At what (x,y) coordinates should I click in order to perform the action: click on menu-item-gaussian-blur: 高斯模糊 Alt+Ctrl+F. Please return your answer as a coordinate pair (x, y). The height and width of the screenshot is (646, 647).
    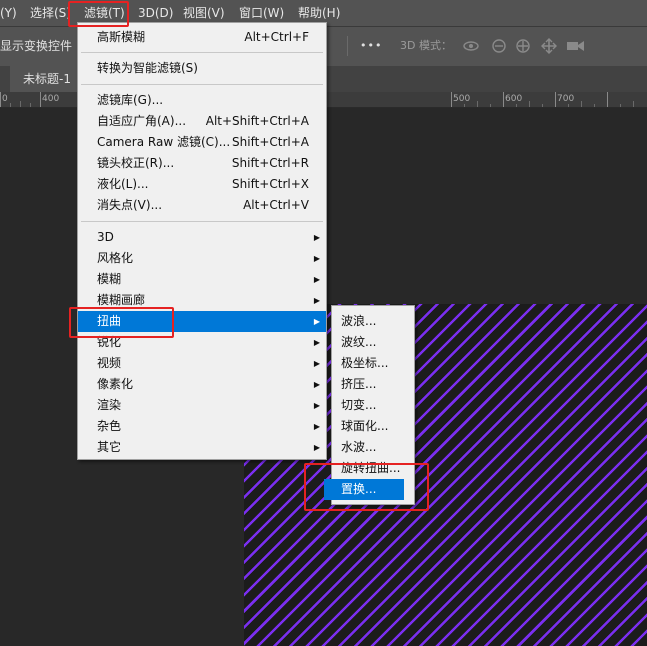
    Looking at the image, I should click on (202, 37).